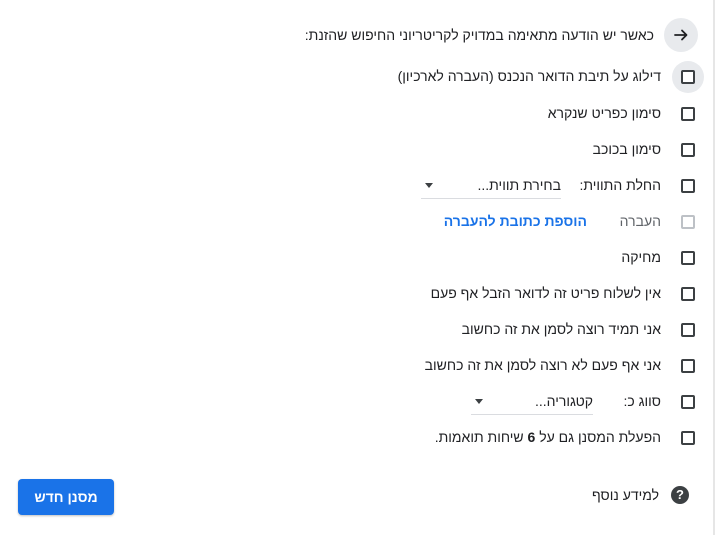 Image resolution: width=715 pixels, height=535 pixels. Describe the element at coordinates (604, 113) in the screenshot. I see `mark-read-label: סימון כפריט שנקרא` at that location.